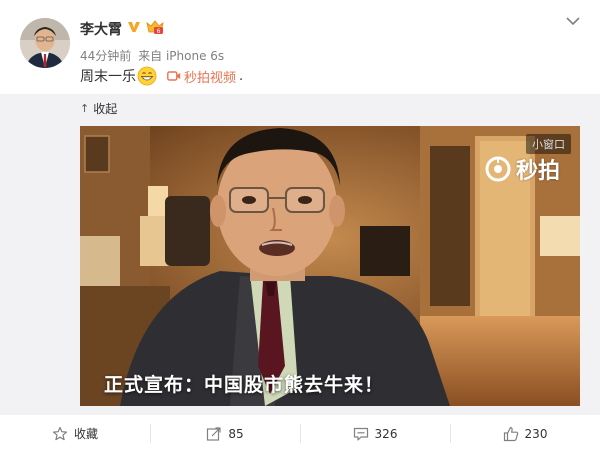 This screenshot has height=452, width=600. What do you see at coordinates (236, 433) in the screenshot?
I see `repost-count: 85` at bounding box center [236, 433].